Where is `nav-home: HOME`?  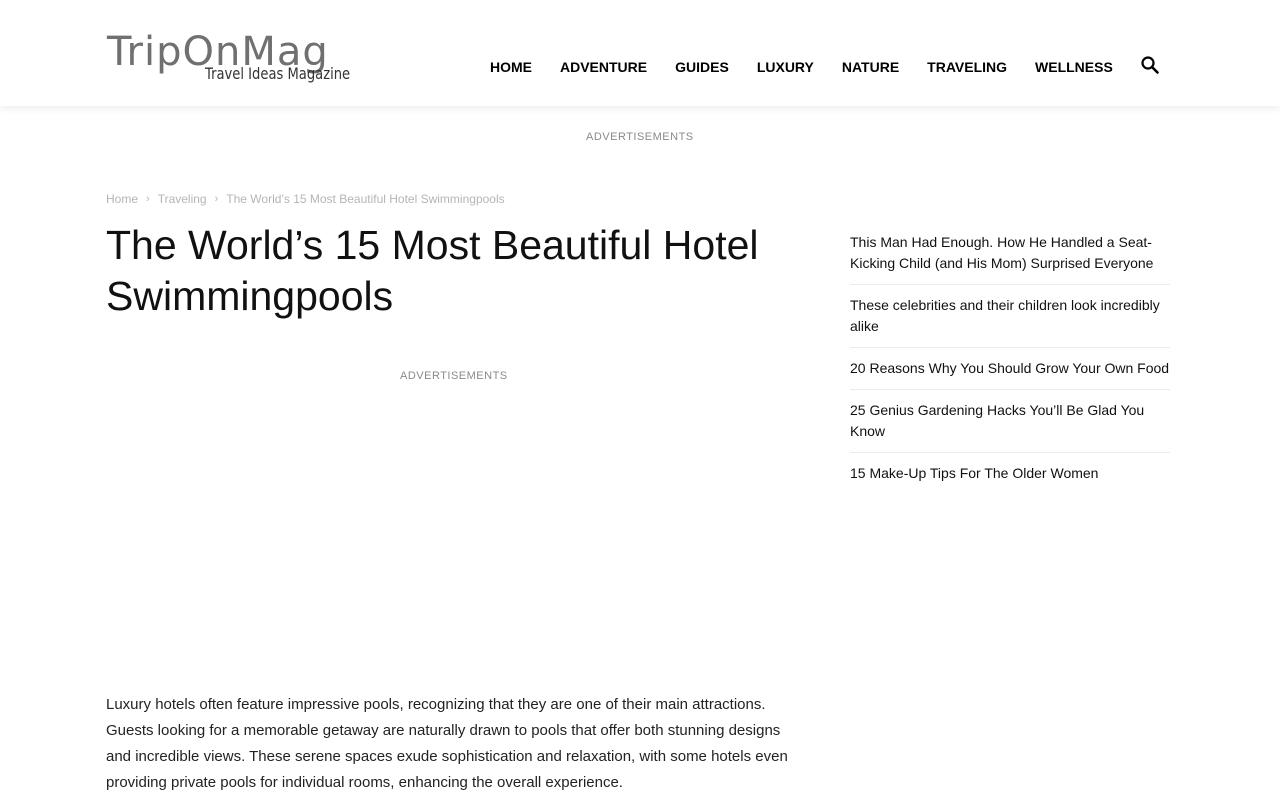
nav-home: HOME is located at coordinates (511, 67).